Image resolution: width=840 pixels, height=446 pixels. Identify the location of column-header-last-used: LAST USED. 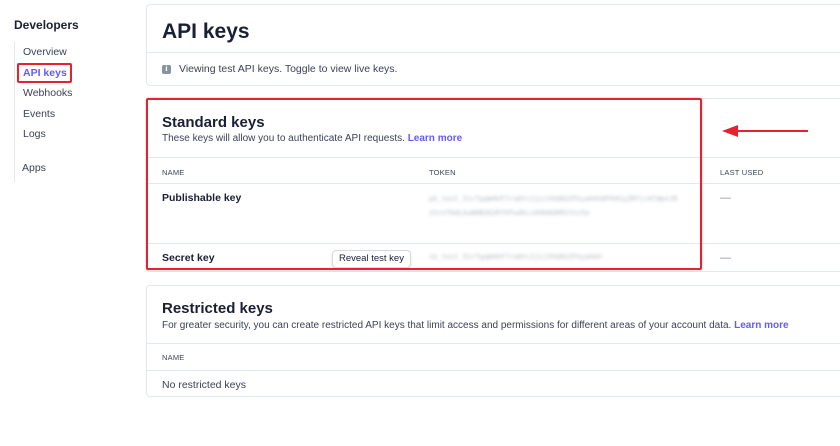
(742, 172).